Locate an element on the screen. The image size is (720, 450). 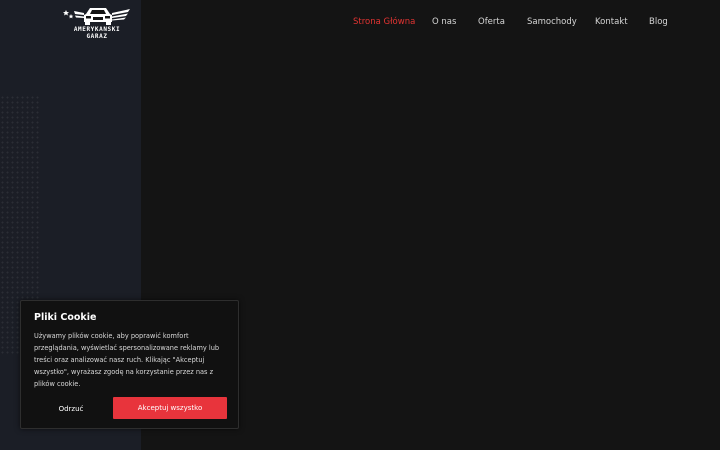
site-logo: AMERYKANSKI GARAZ is located at coordinates (97, 24).